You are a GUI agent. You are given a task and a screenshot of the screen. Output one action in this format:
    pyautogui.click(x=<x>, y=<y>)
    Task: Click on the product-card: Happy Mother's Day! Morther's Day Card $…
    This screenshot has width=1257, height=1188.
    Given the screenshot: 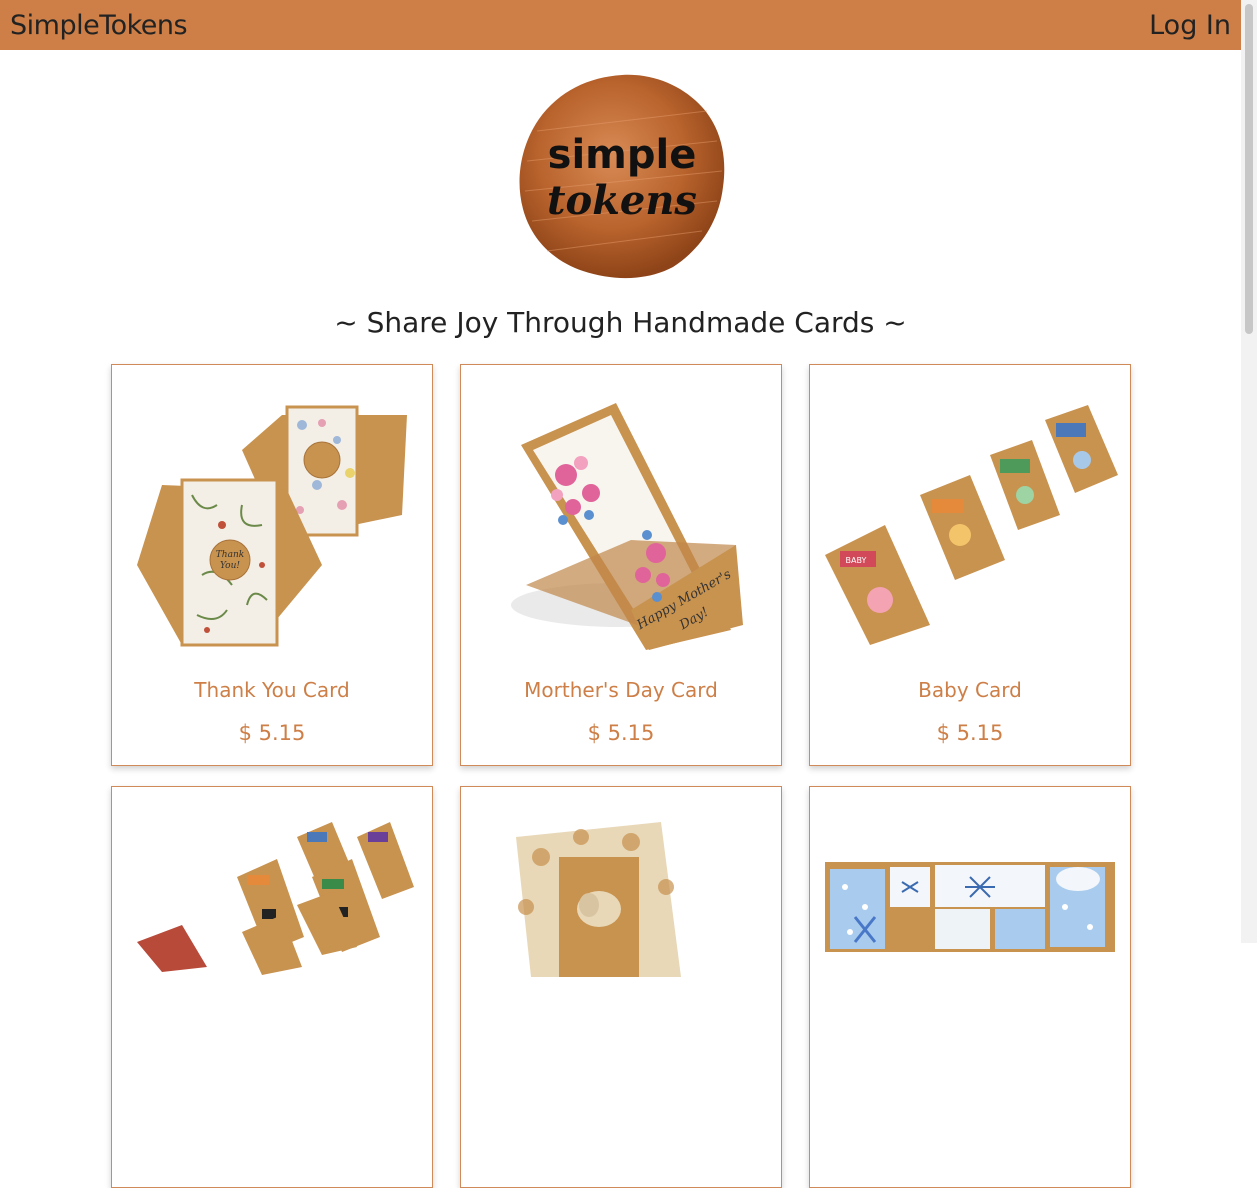 What is the action you would take?
    pyautogui.click(x=621, y=565)
    